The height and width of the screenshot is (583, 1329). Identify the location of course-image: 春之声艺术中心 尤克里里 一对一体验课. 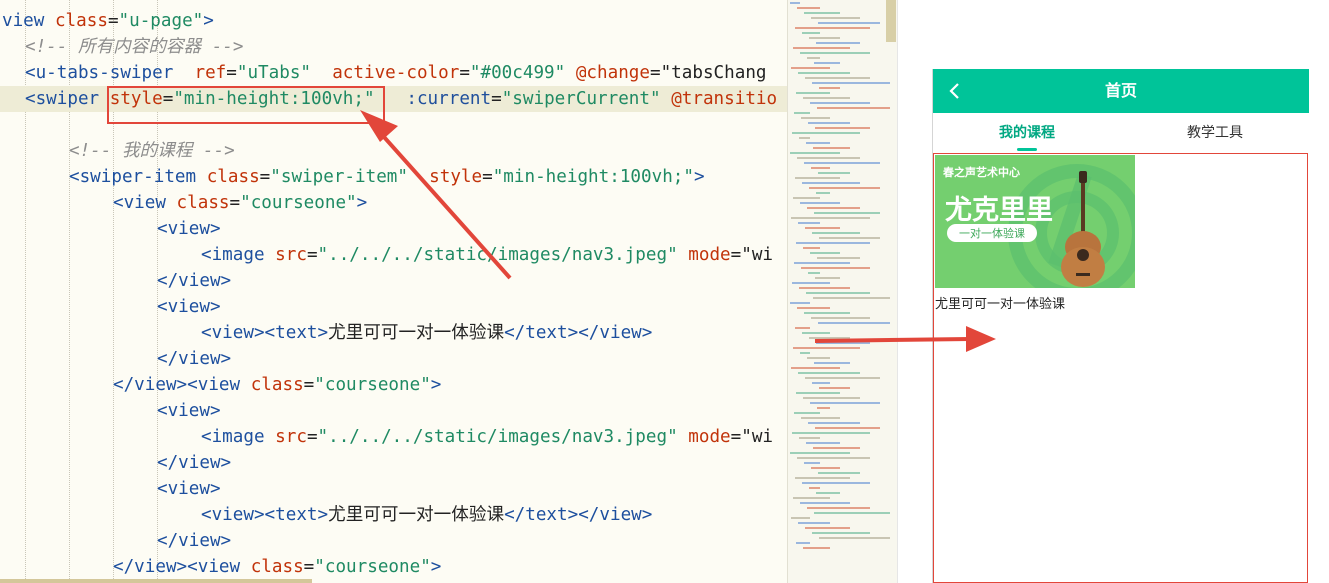
(1035, 221).